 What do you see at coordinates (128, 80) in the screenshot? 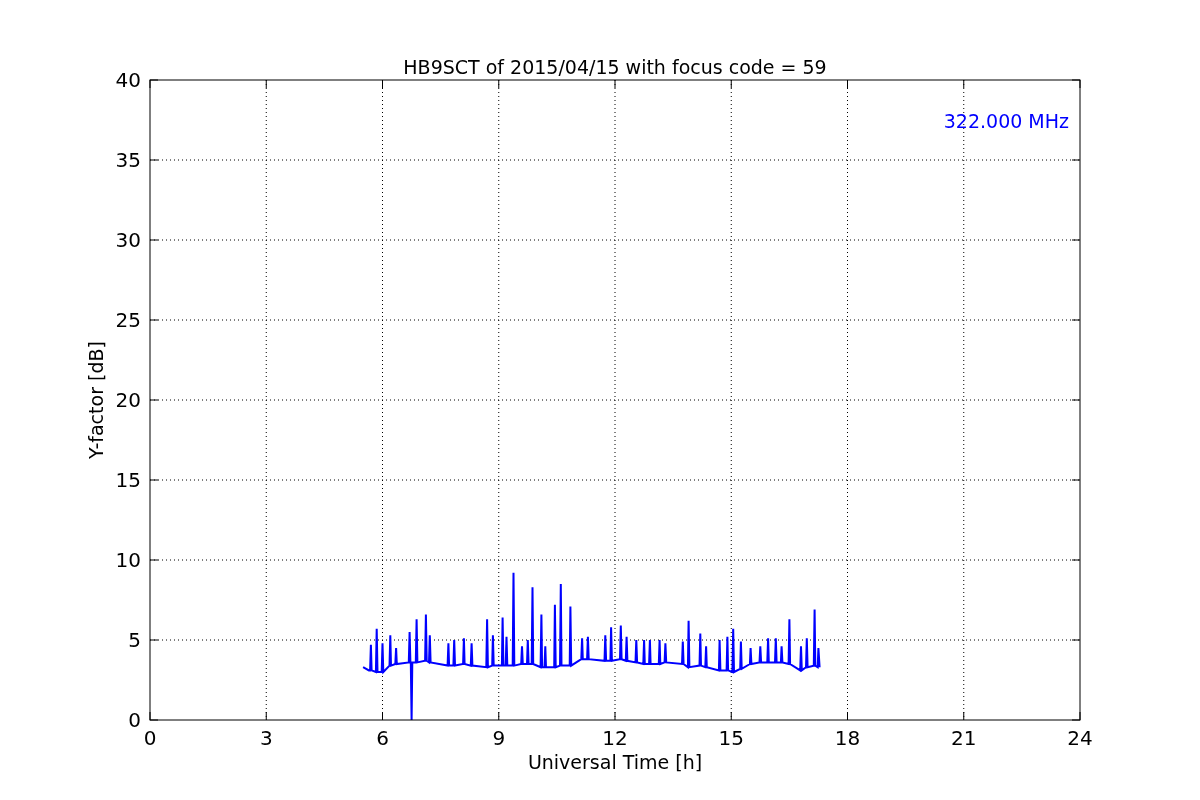
I see `y-tick-label: 40` at bounding box center [128, 80].